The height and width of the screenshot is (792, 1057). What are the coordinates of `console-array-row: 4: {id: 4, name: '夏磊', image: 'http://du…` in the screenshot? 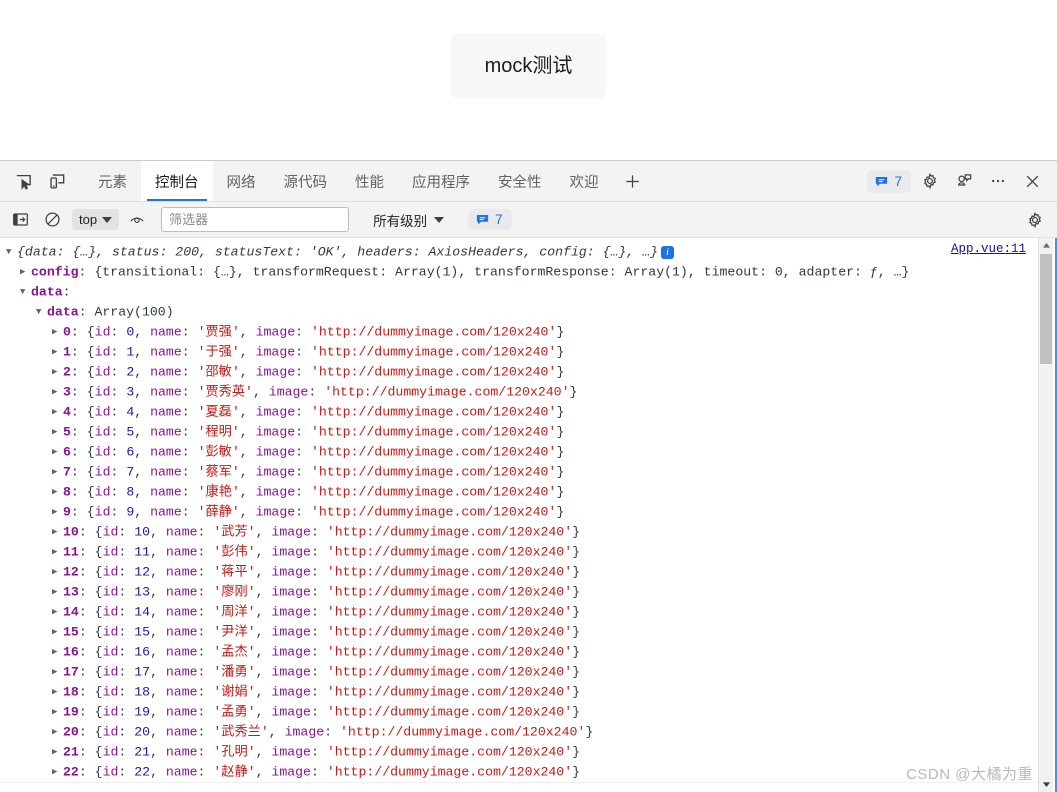 It's located at (520, 412).